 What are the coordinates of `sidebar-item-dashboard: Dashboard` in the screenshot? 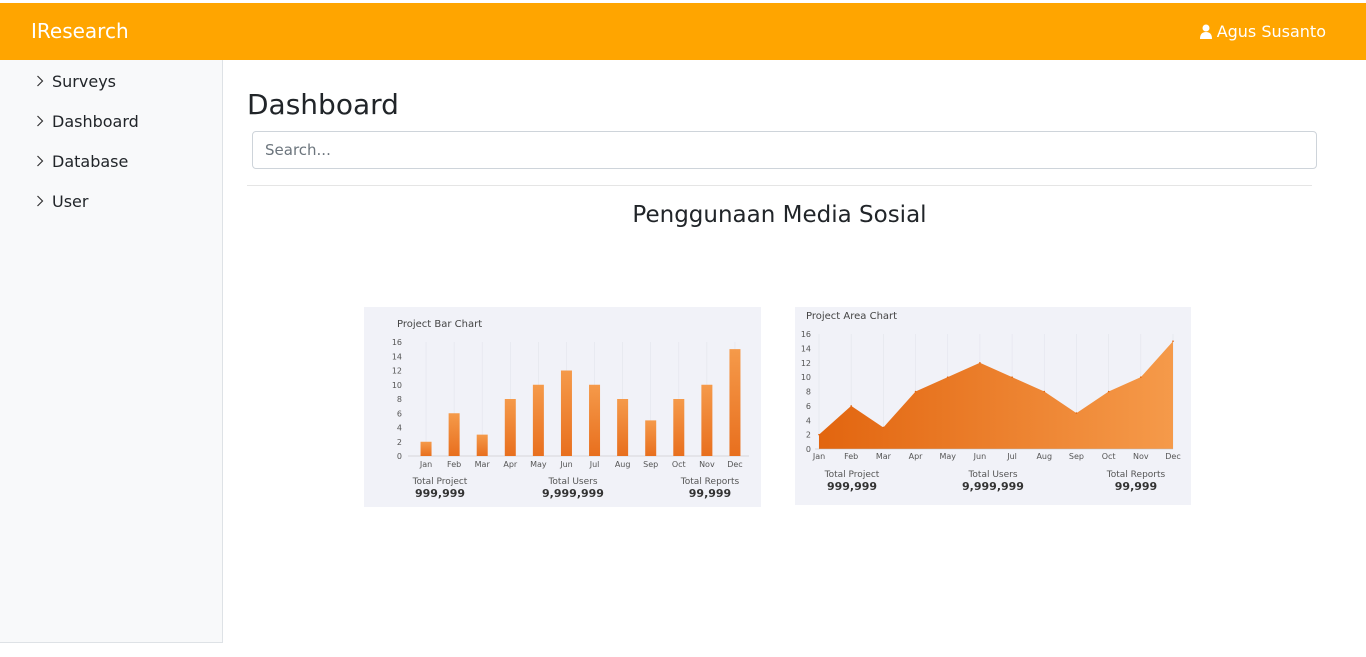 It's located at (87, 121).